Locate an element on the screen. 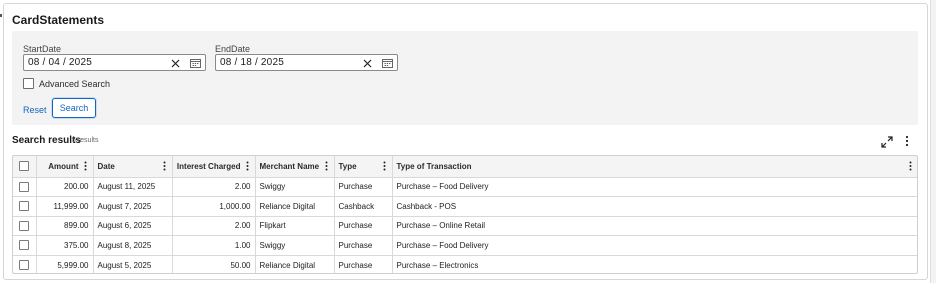 The width and height of the screenshot is (936, 283). advanced-search-label: Advanced Search is located at coordinates (75, 84).